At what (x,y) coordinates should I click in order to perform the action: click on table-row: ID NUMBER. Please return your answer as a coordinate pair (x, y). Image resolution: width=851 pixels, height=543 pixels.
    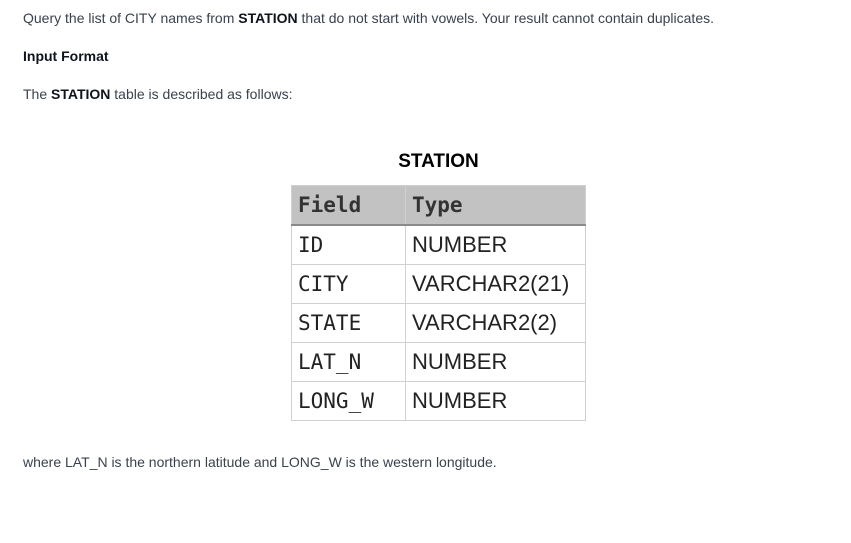
    Looking at the image, I should click on (438, 244).